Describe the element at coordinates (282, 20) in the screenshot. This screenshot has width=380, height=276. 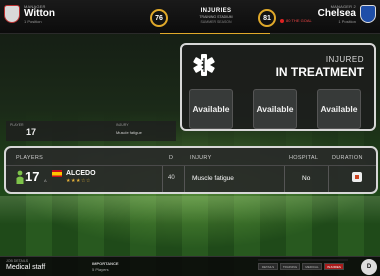
I see `goal-dot-icon` at that location.